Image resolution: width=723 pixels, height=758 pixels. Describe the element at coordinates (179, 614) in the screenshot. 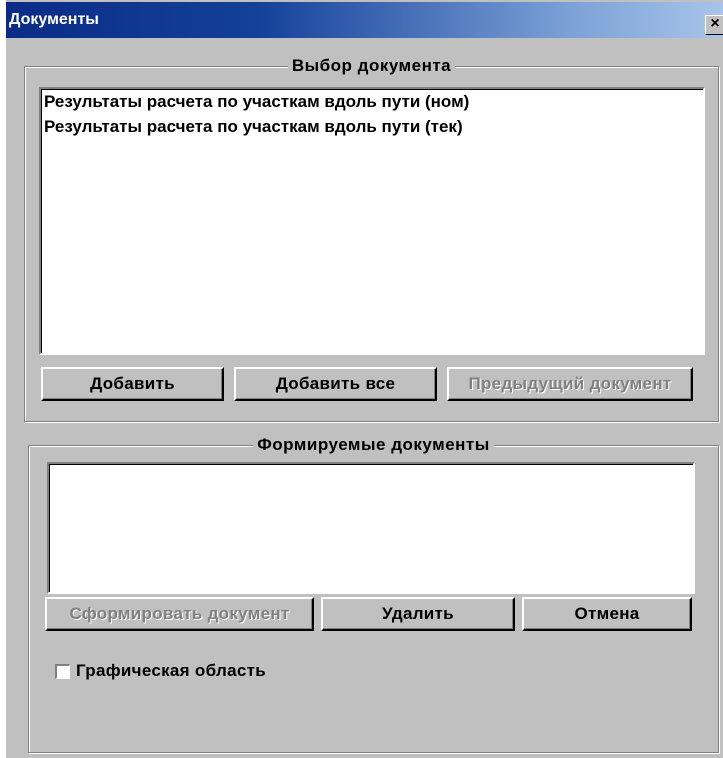

I see `form-document-button: Сформировать документ` at that location.